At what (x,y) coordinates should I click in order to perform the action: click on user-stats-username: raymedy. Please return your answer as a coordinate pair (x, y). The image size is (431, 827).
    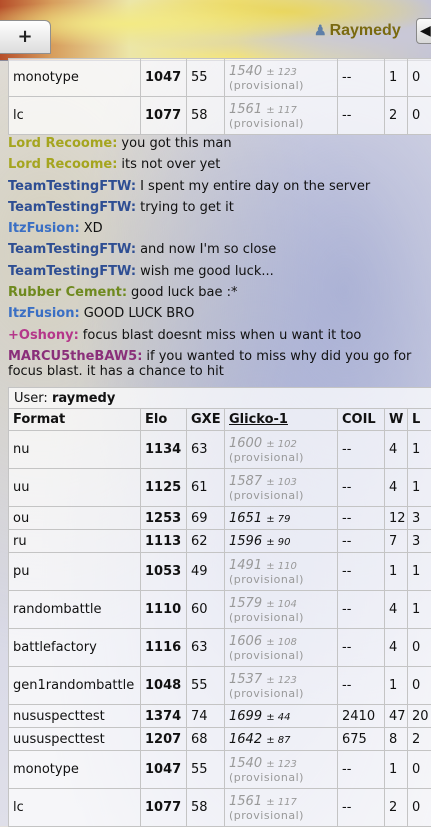
    Looking at the image, I should click on (83, 398).